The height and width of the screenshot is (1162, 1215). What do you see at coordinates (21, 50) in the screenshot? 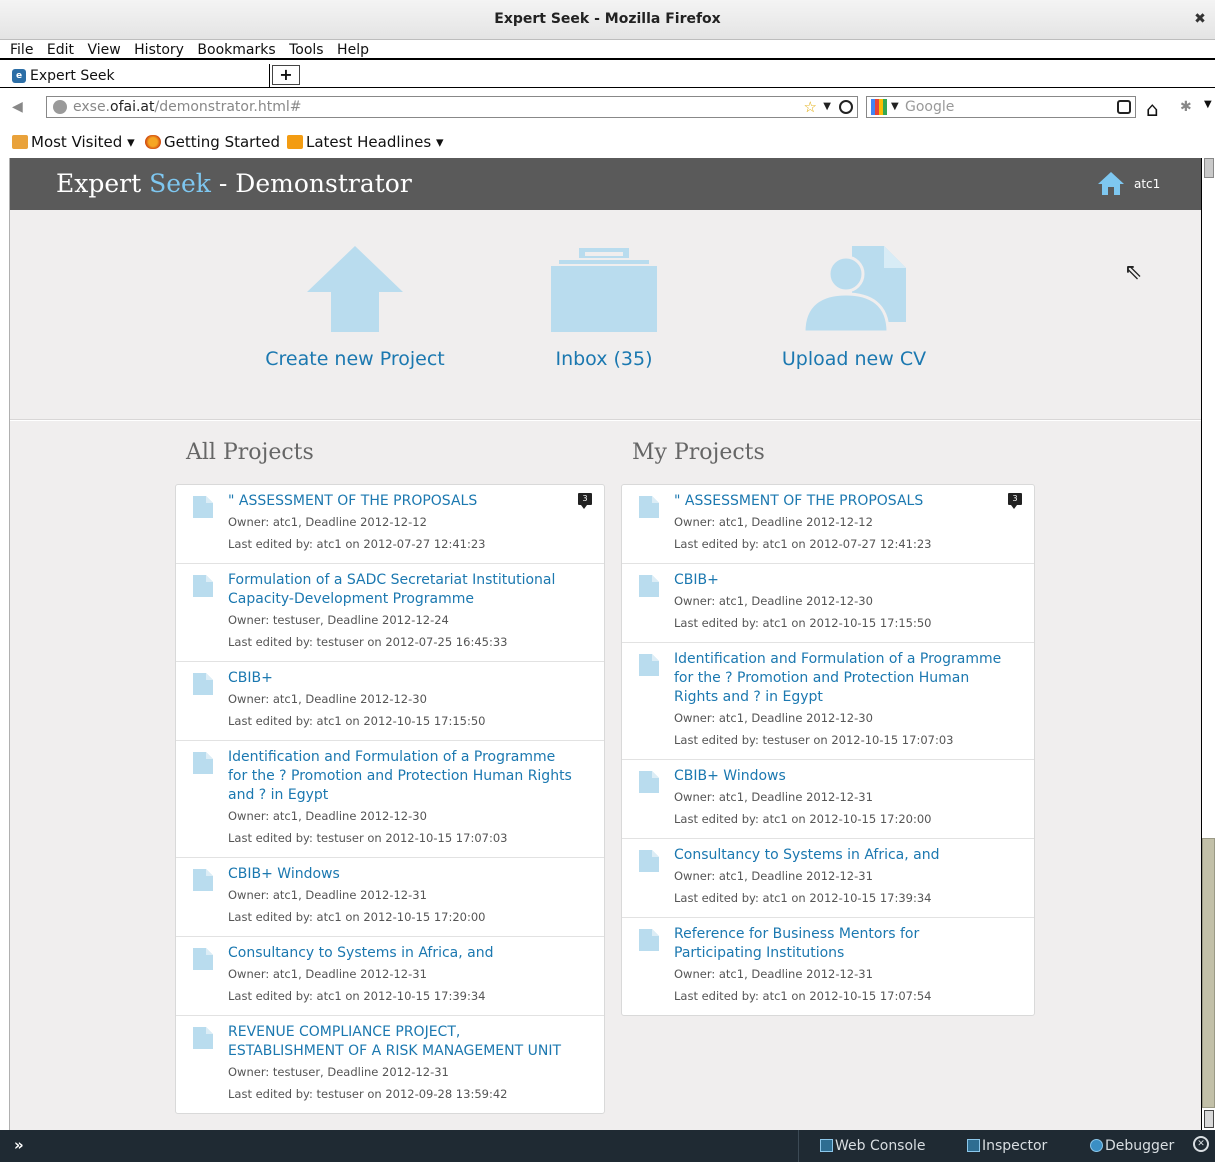
I see `menu-file: File` at bounding box center [21, 50].